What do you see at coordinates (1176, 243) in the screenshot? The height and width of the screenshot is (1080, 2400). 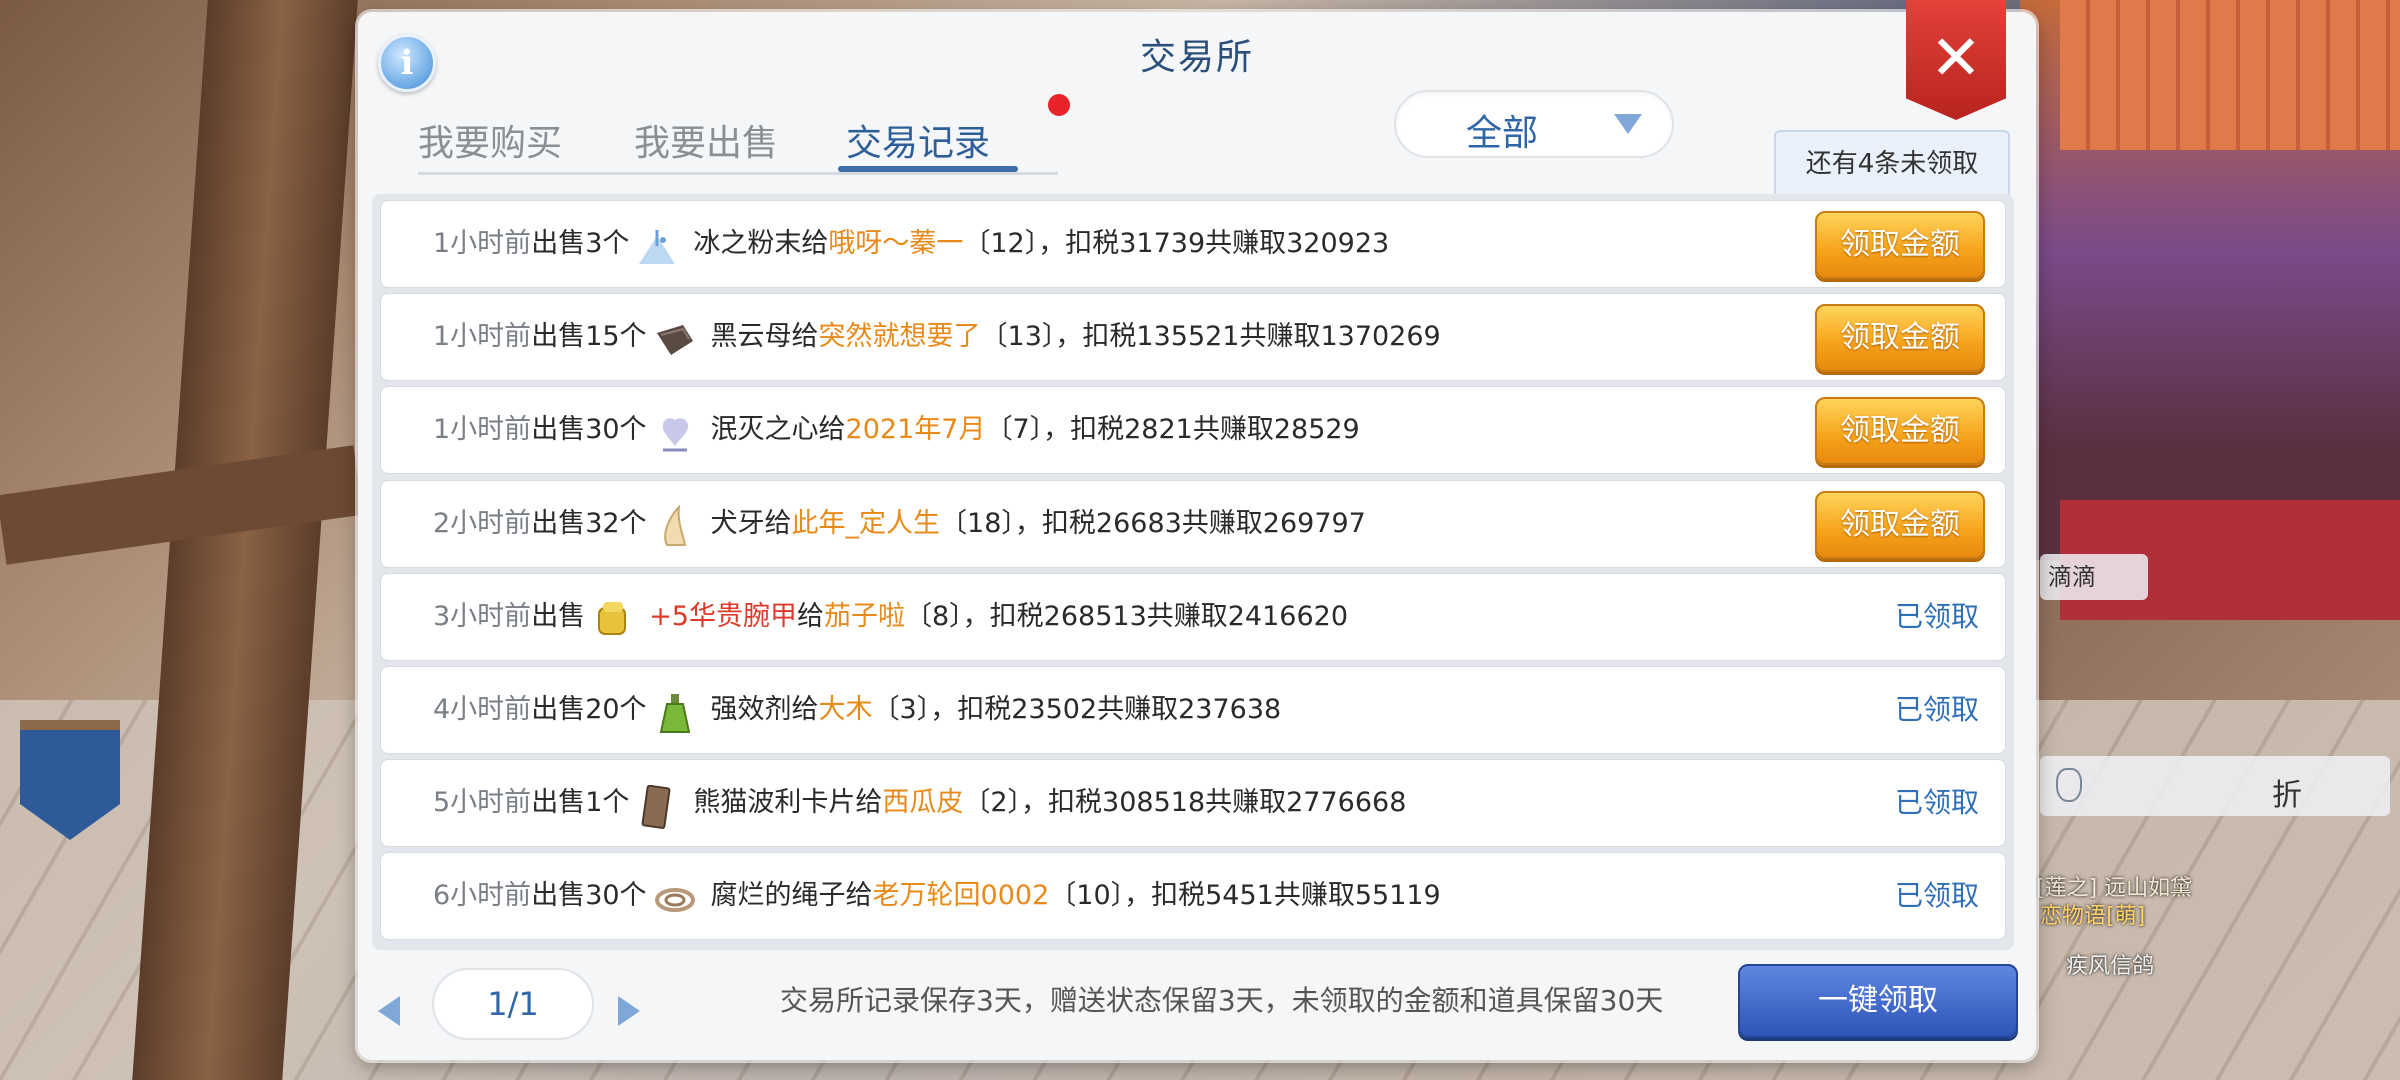 I see `record-detail: 〔12〕，扣税31739共赚取320923` at bounding box center [1176, 243].